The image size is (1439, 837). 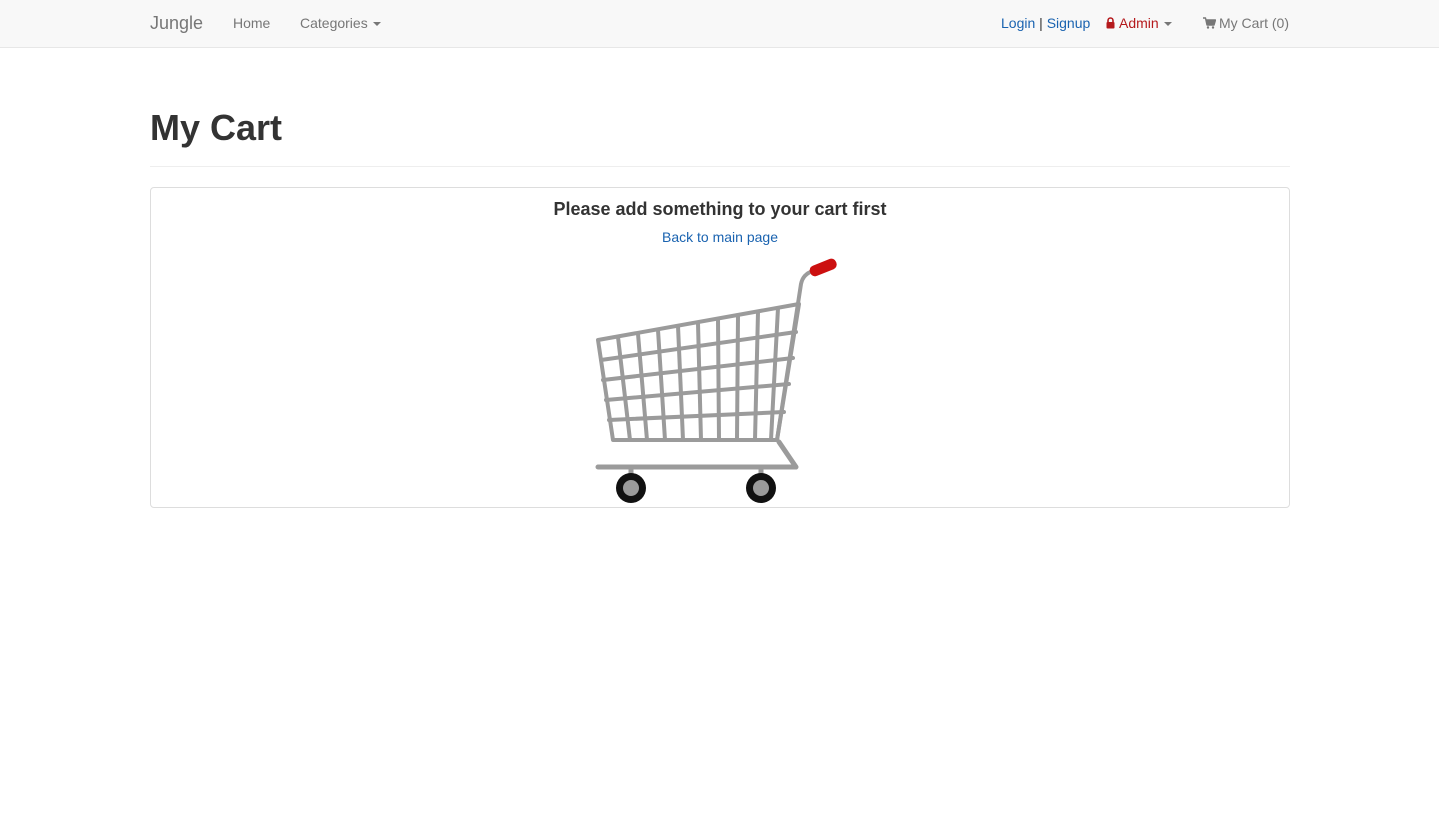 I want to click on cart-handle-bar, so click(x=795, y=355).